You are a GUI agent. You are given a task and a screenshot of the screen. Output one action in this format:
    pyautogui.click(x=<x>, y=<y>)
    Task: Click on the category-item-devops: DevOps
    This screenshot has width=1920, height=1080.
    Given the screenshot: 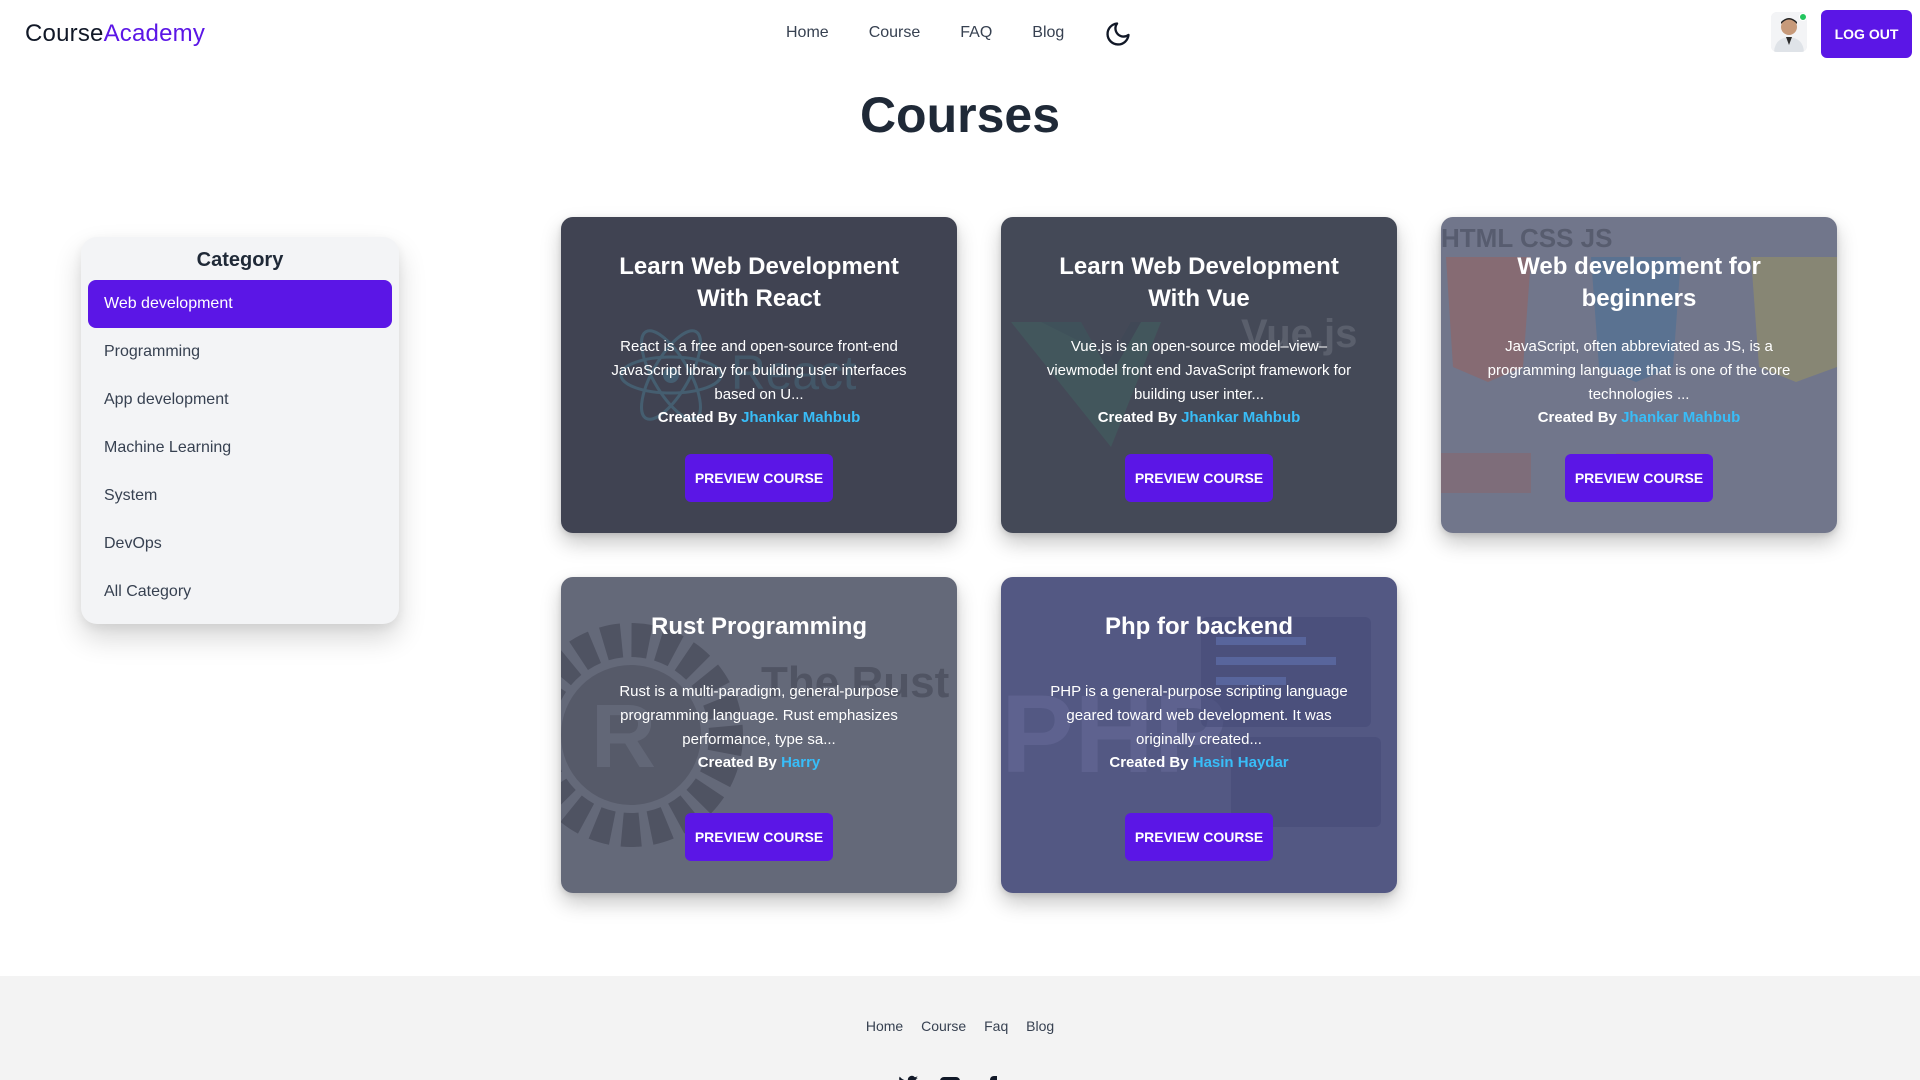 What is the action you would take?
    pyautogui.click(x=240, y=544)
    